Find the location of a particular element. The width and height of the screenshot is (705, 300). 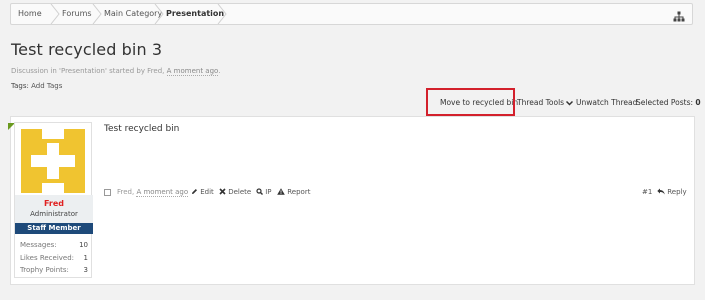

reply-label: Reply is located at coordinates (677, 192).